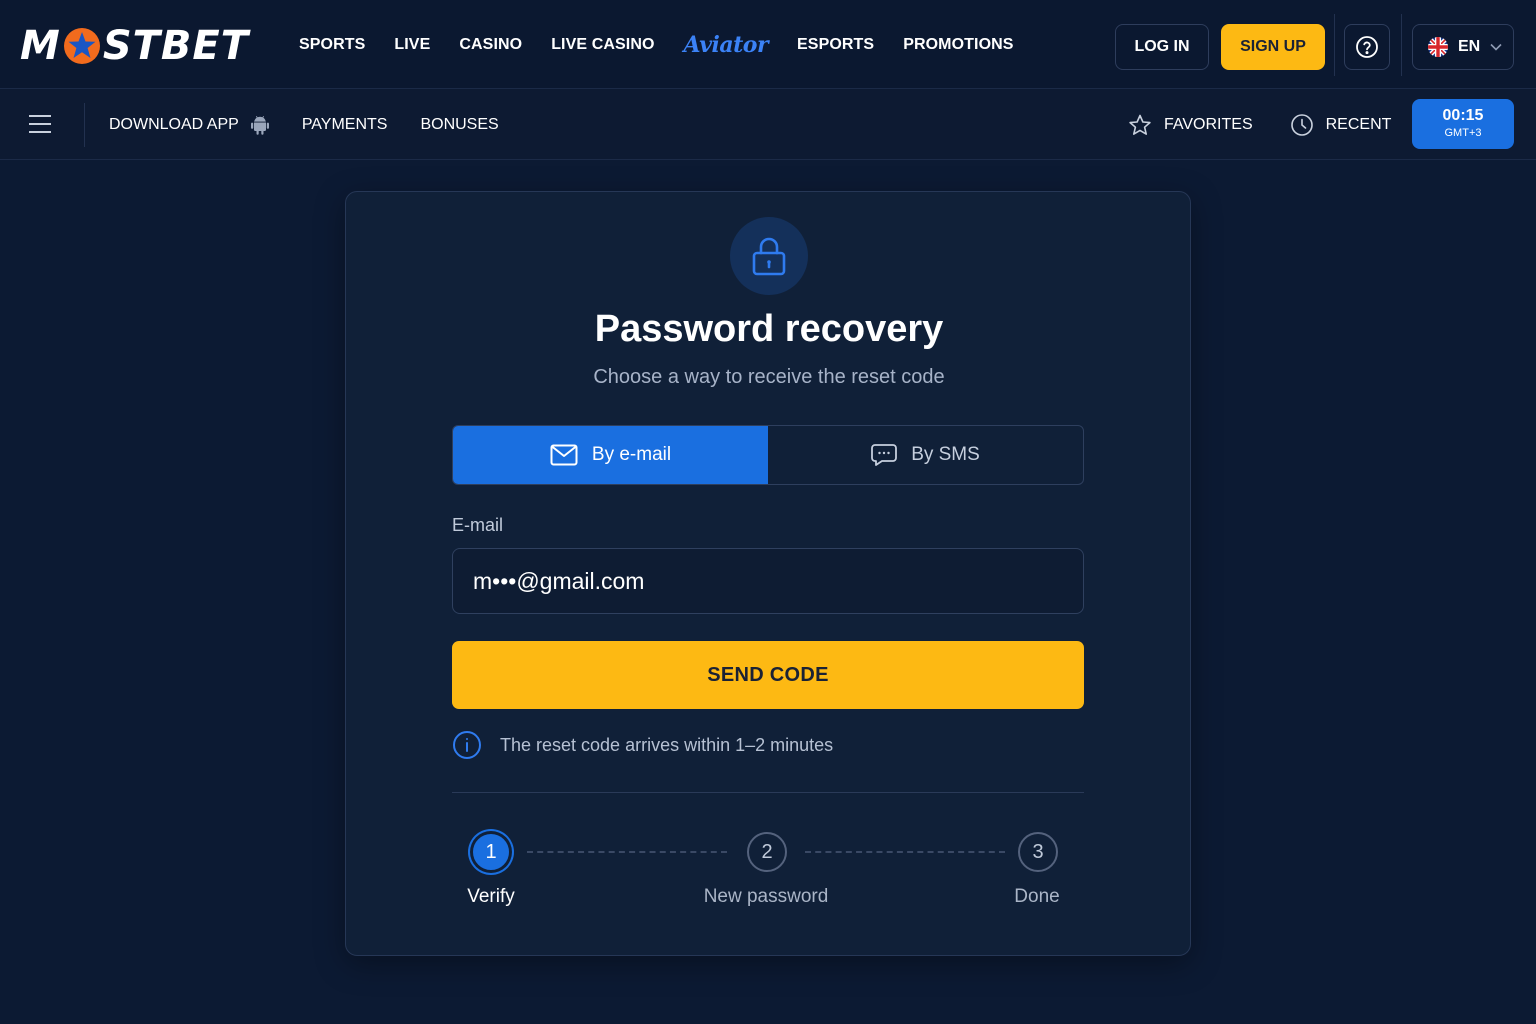 The width and height of the screenshot is (1536, 1024). Describe the element at coordinates (1273, 47) in the screenshot. I see `signup-button: SIGN UP` at that location.